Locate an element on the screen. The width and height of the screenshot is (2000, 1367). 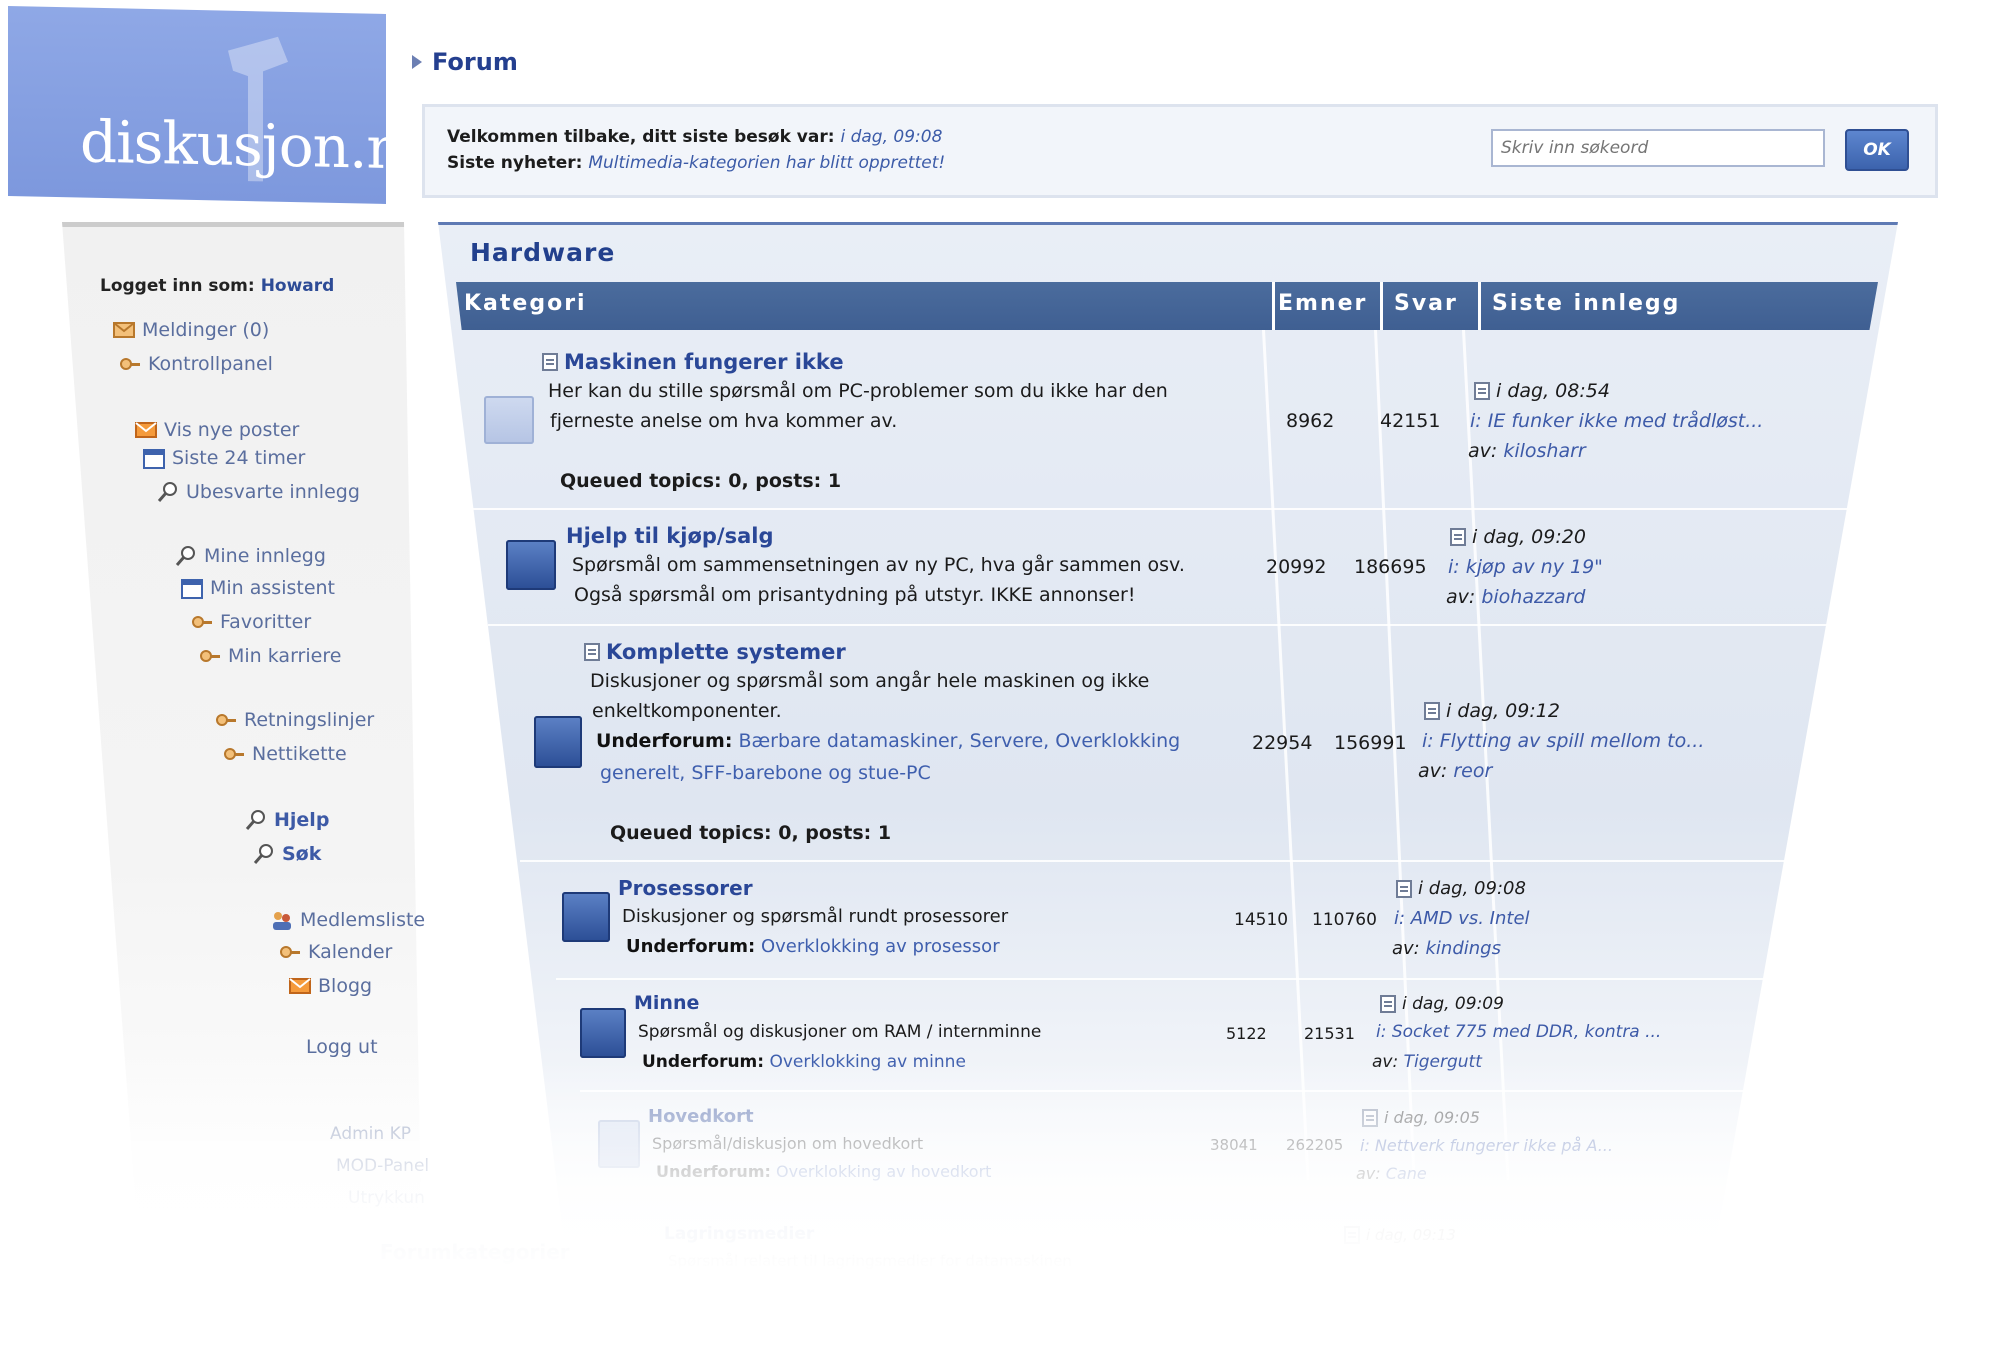
sidebar-item-min-assistent: Min assistent is located at coordinates (257, 588).